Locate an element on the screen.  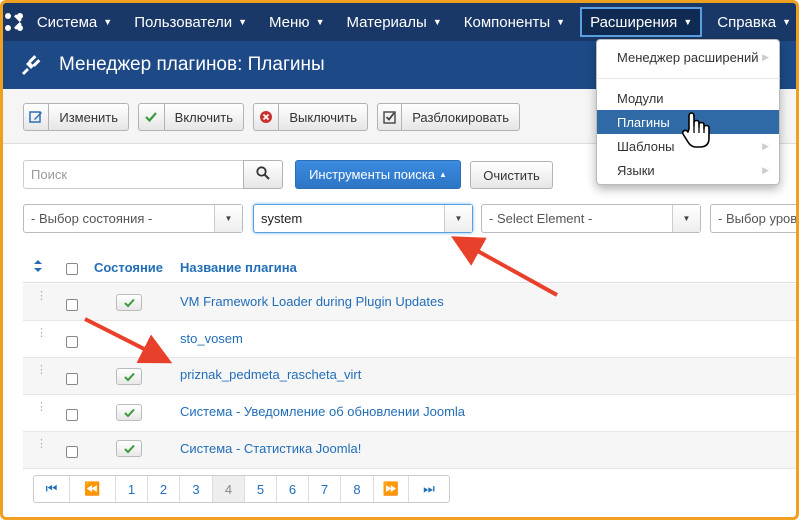
pagination: ⏮ ⏪ 1 2 3 4 5 6 7 8 ⏩ ⏭ is located at coordinates (241, 489).